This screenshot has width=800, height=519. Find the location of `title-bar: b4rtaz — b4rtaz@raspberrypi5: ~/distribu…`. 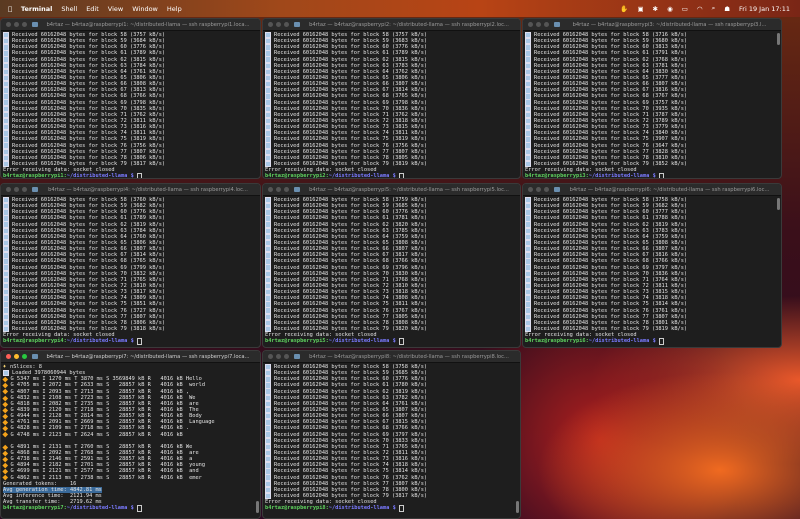

title-bar: b4rtaz — b4rtaz@raspberrypi5: ~/distribu… is located at coordinates (391, 190).